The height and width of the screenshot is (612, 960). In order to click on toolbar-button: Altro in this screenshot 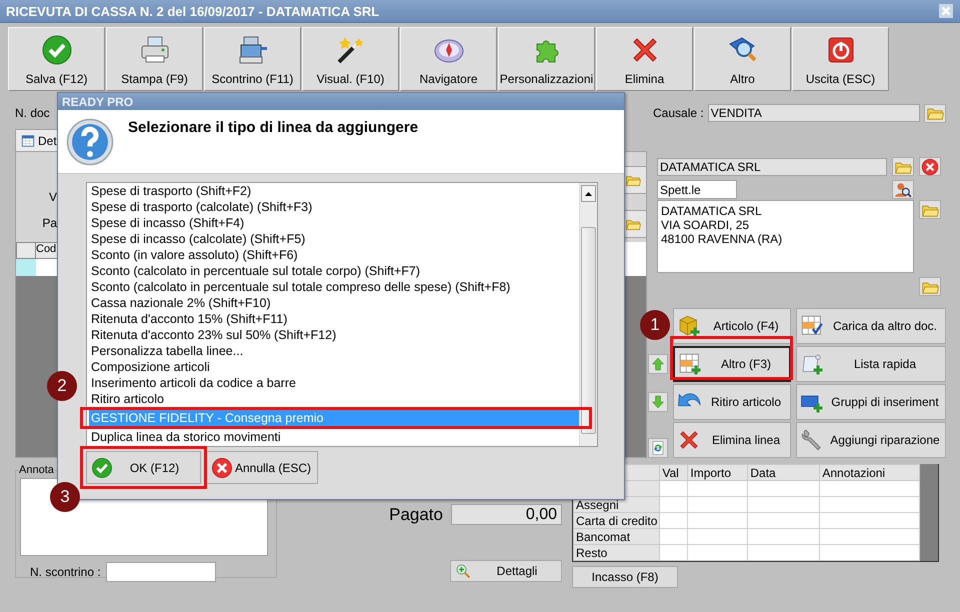, I will do `click(742, 59)`.